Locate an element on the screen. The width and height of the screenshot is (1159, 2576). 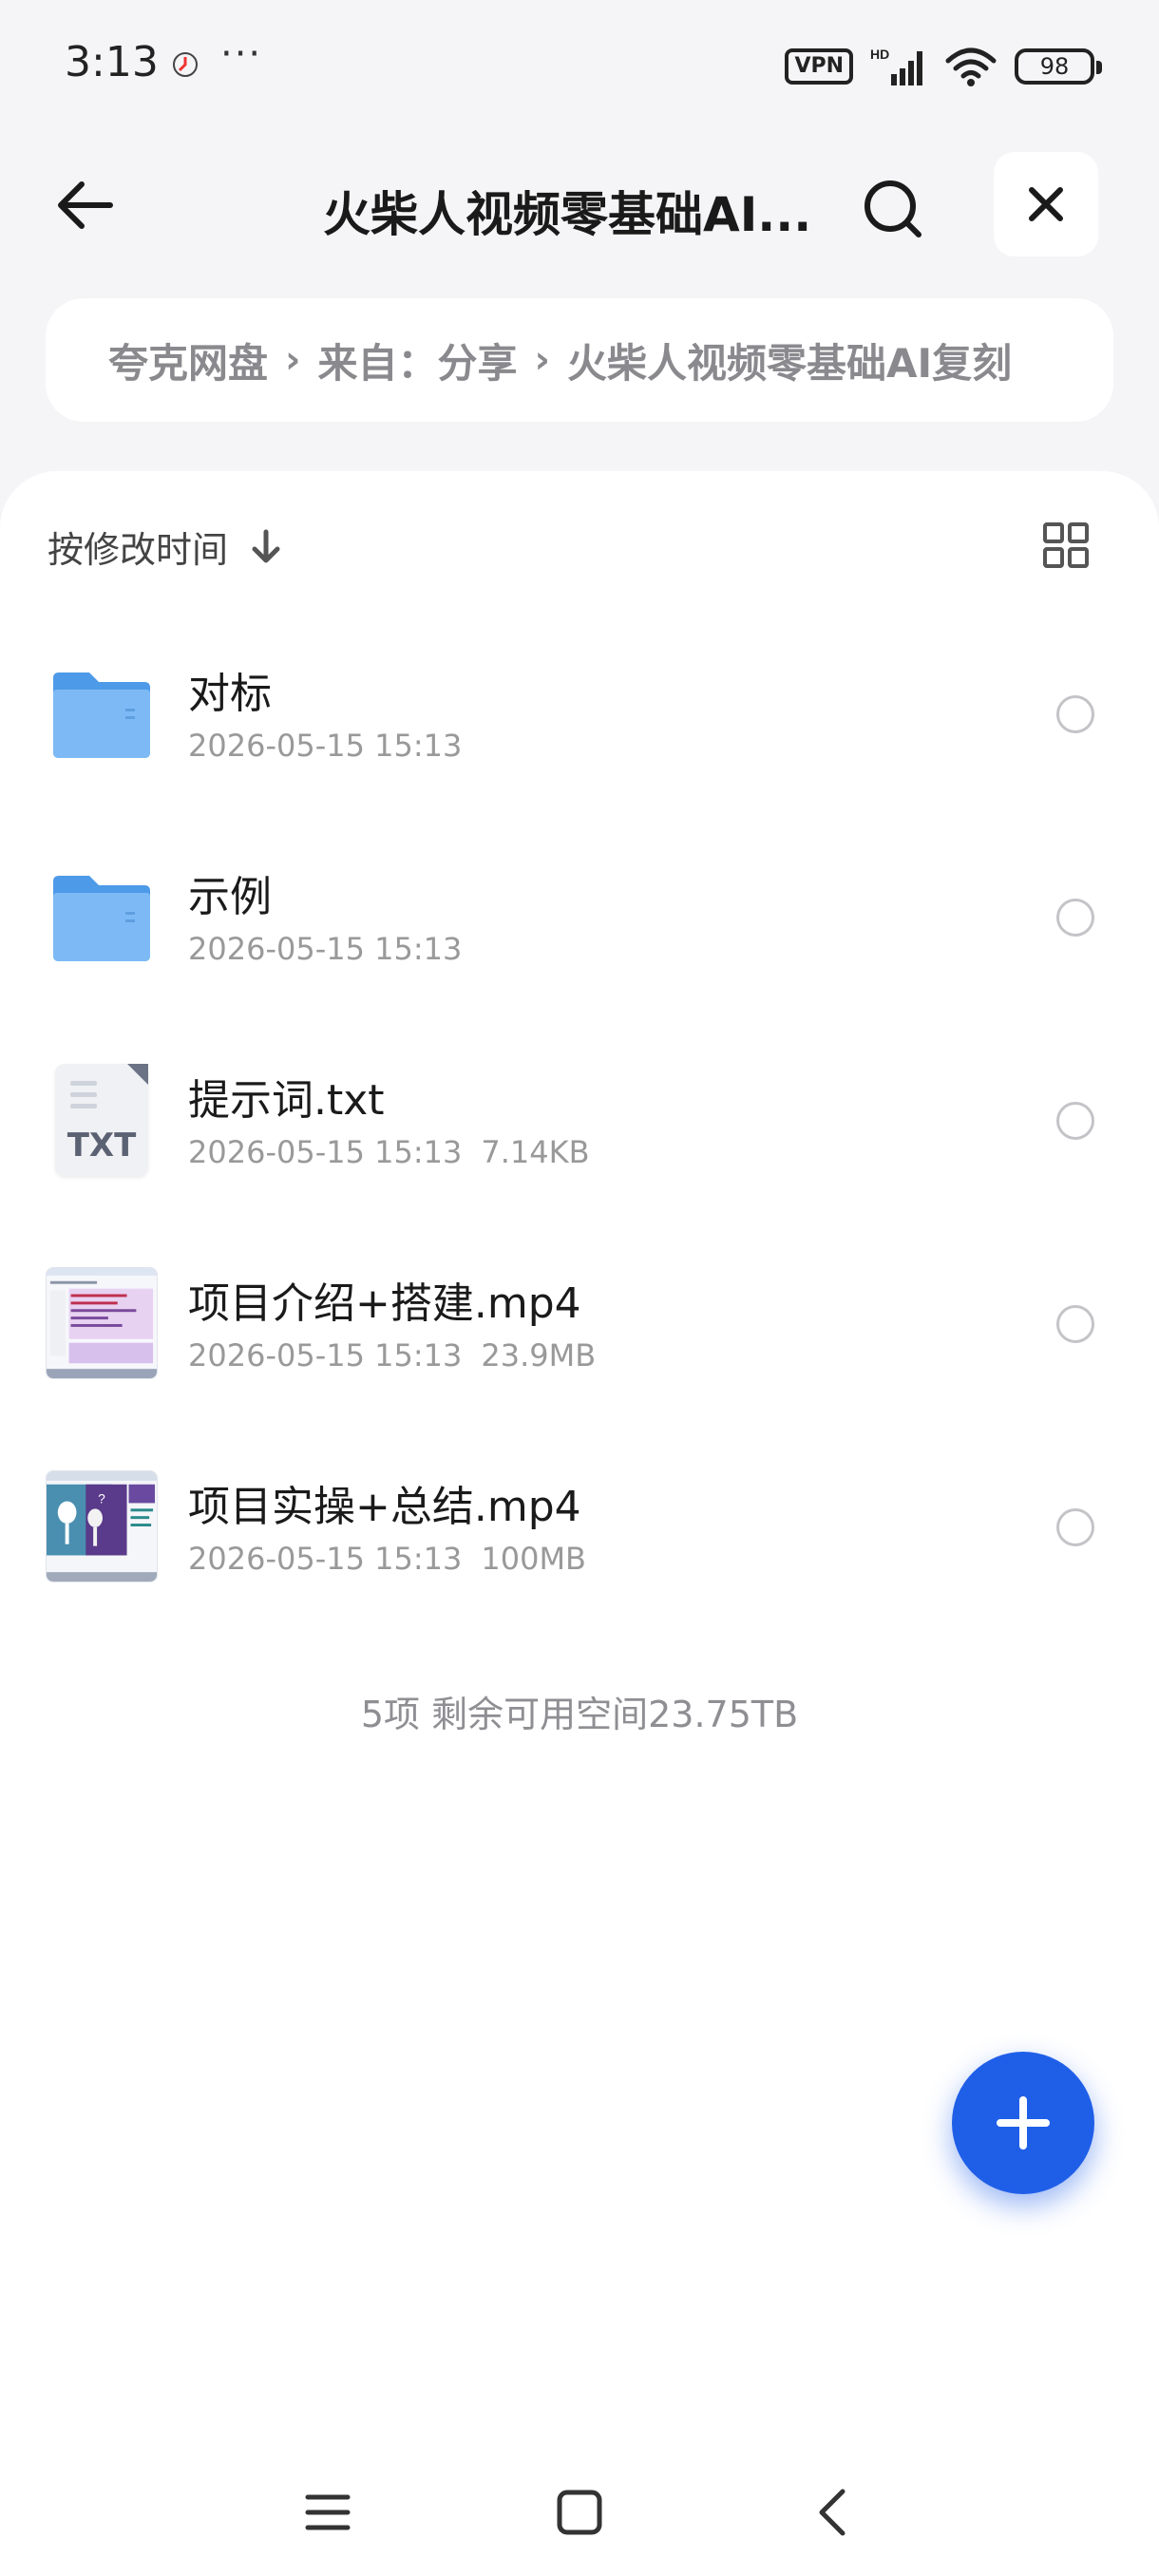
file-meta: 2026-05-15 15:13 7.14KB is located at coordinates (389, 1152).